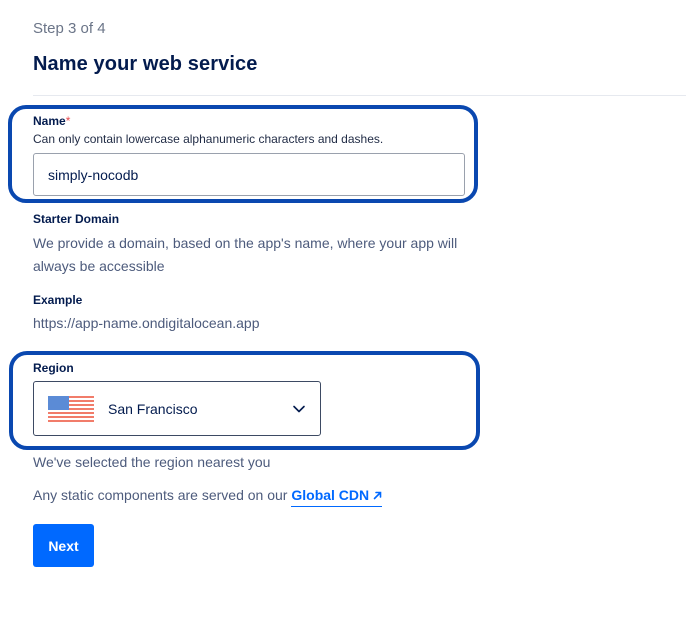 Image resolution: width=686 pixels, height=641 pixels. What do you see at coordinates (153, 408) in the screenshot?
I see `region-selected-value: San Francisco` at bounding box center [153, 408].